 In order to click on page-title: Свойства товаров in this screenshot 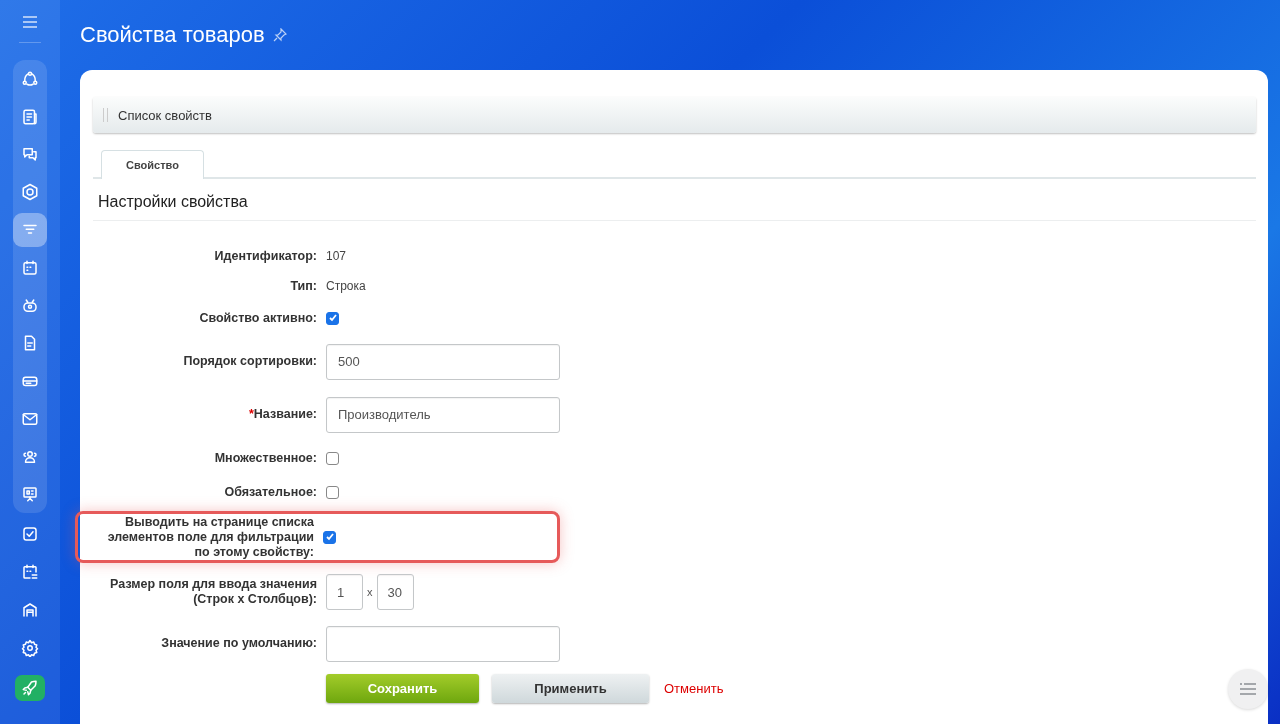, I will do `click(172, 35)`.